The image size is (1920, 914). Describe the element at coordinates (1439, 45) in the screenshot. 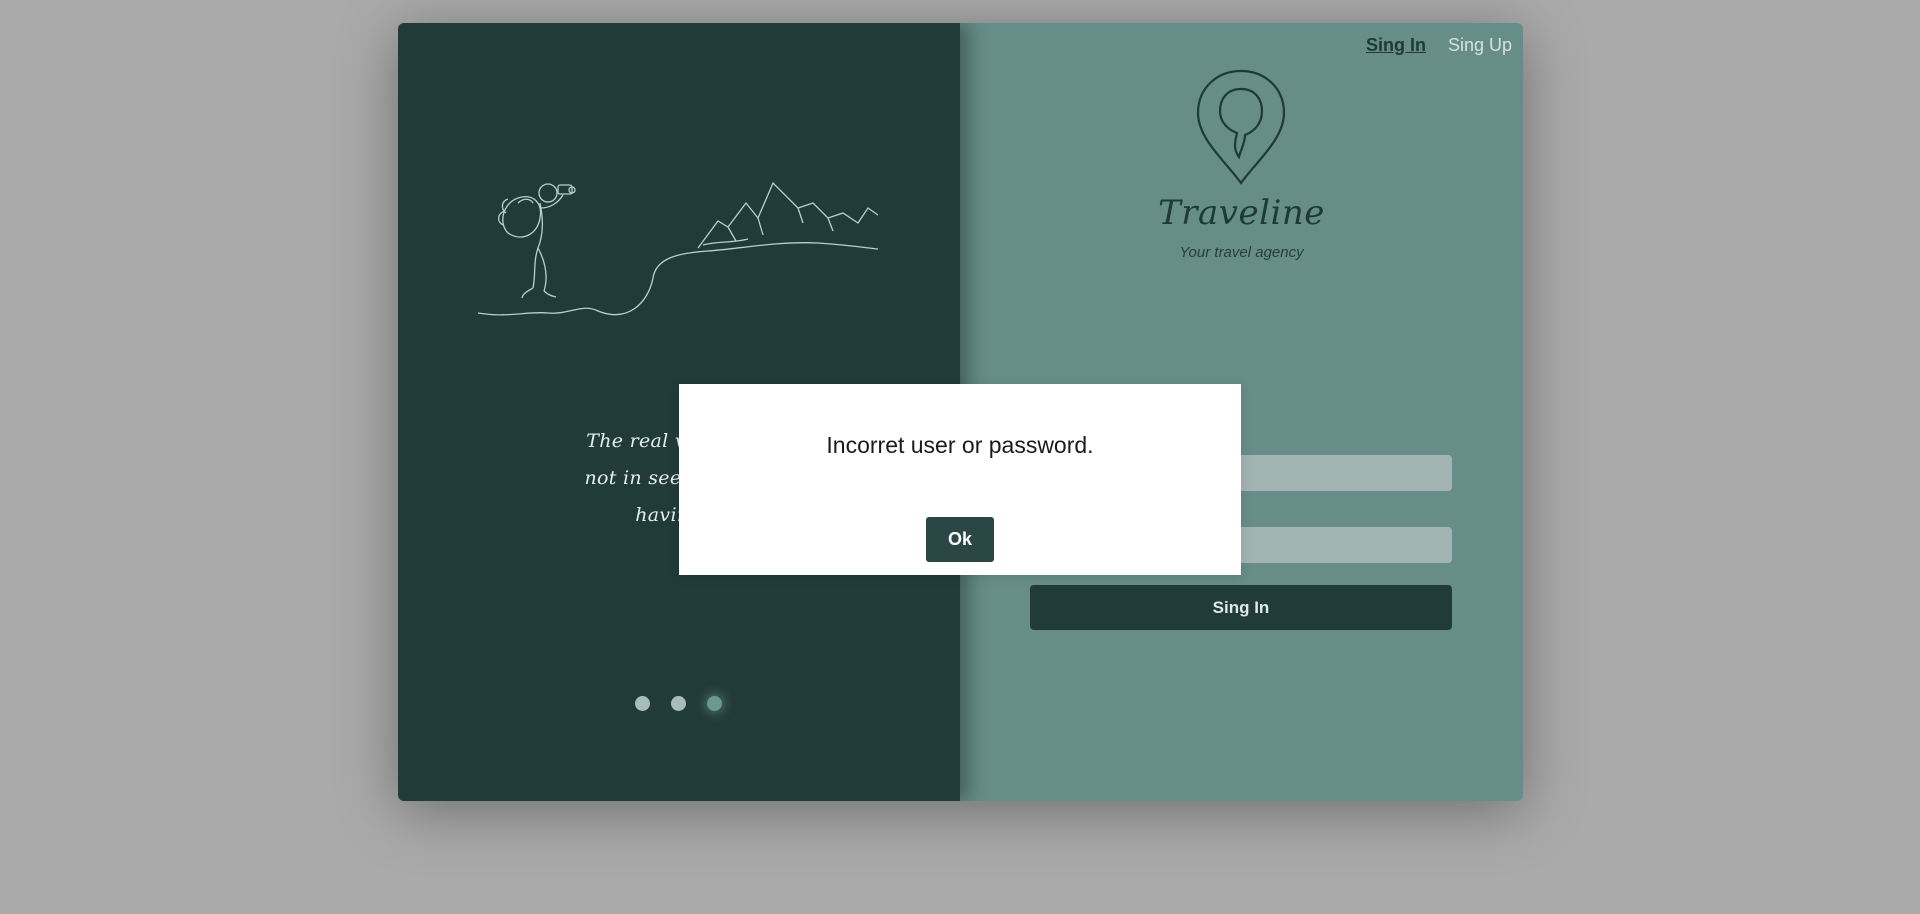

I see `auth-nav: Sing In Sing Up` at that location.